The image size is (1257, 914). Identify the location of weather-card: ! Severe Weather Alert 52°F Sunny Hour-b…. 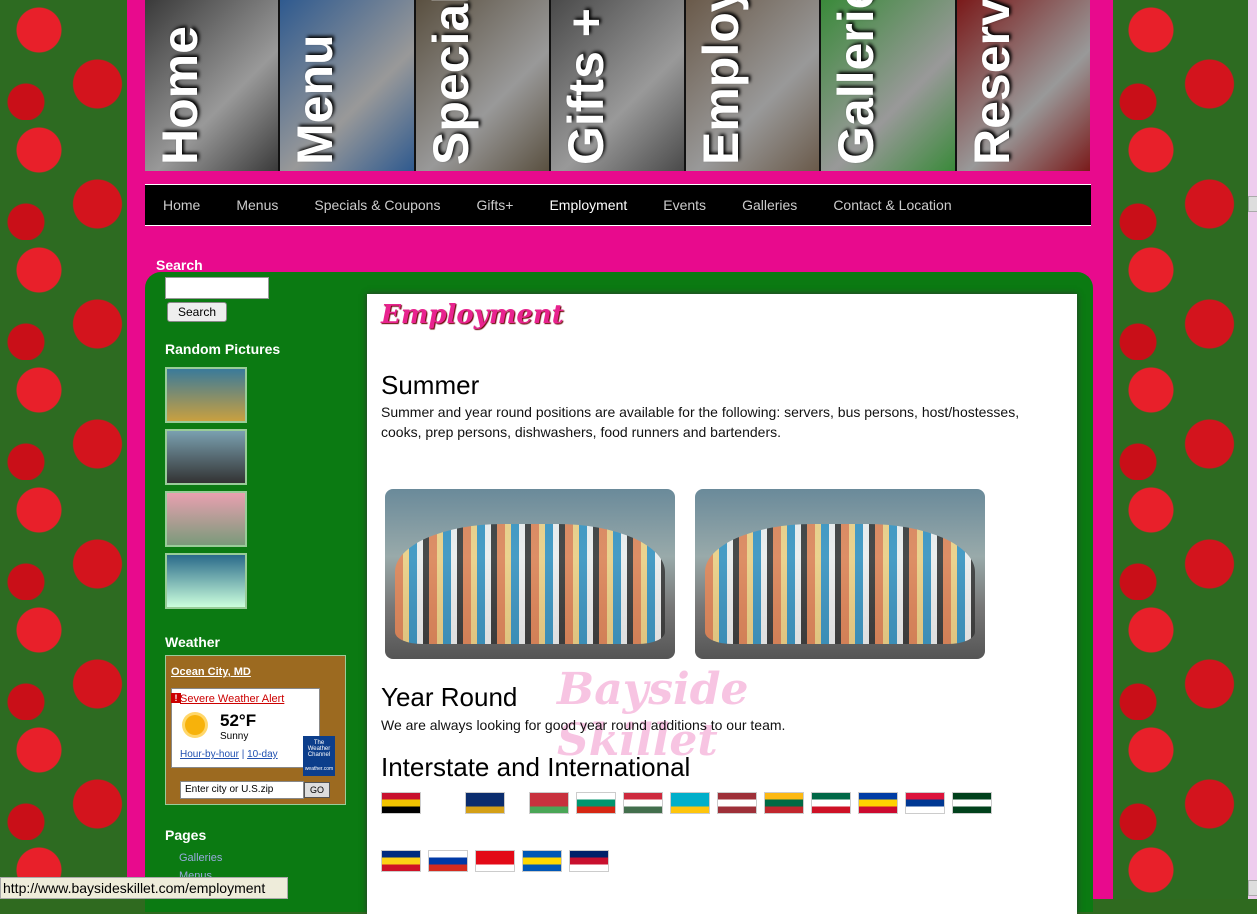
(245, 728).